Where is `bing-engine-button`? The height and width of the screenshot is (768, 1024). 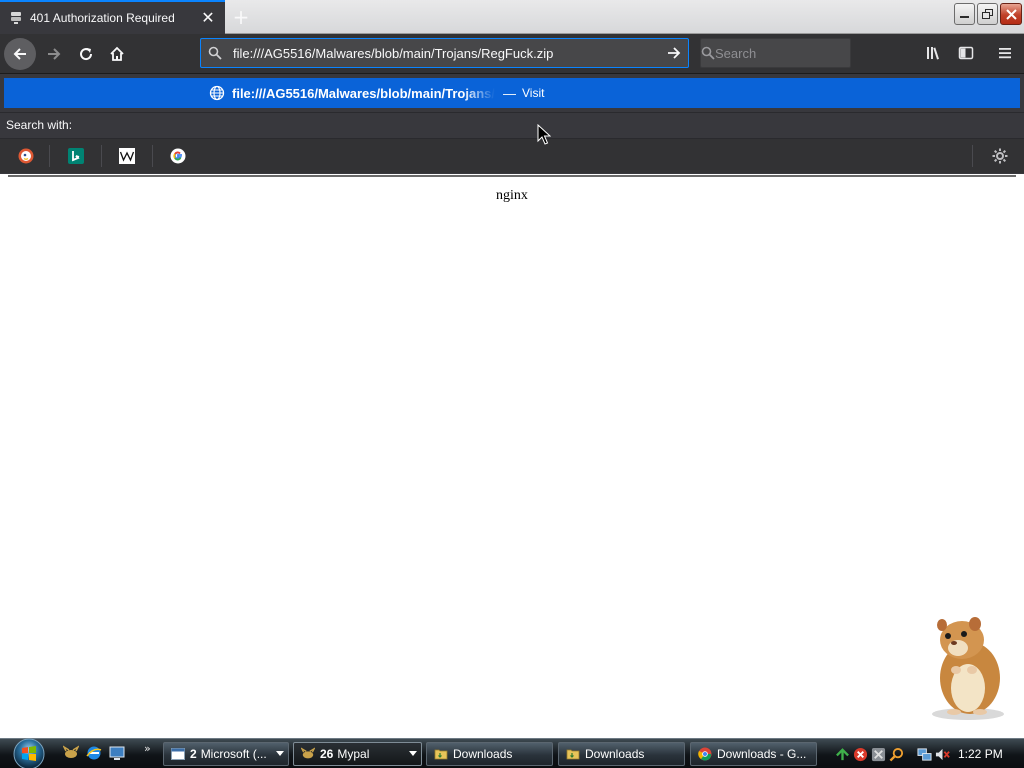
bing-engine-button is located at coordinates (76, 156).